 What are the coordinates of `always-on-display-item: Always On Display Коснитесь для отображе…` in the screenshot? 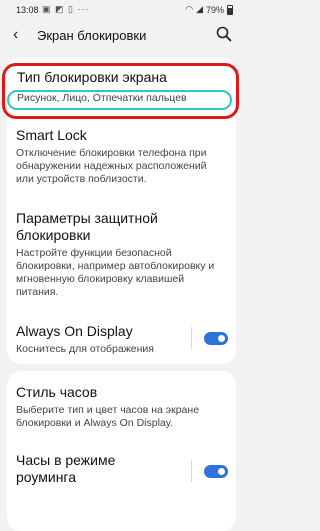 It's located at (121, 340).